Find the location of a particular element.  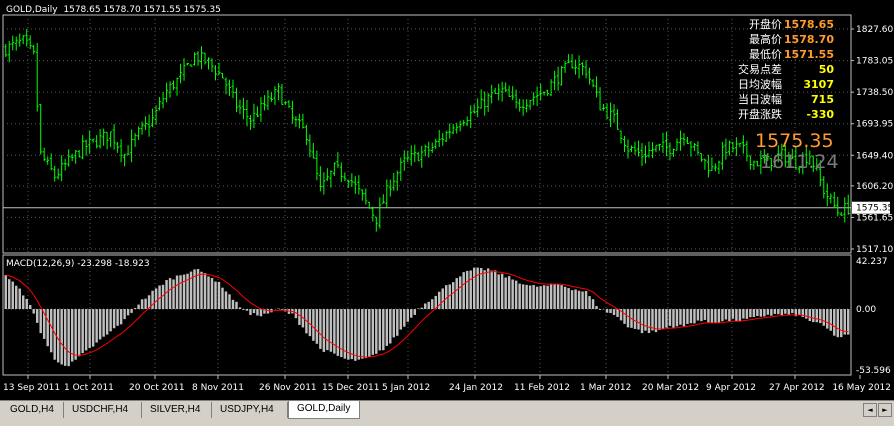

tab-silver-h4: SILVER,H4 is located at coordinates (177, 410).